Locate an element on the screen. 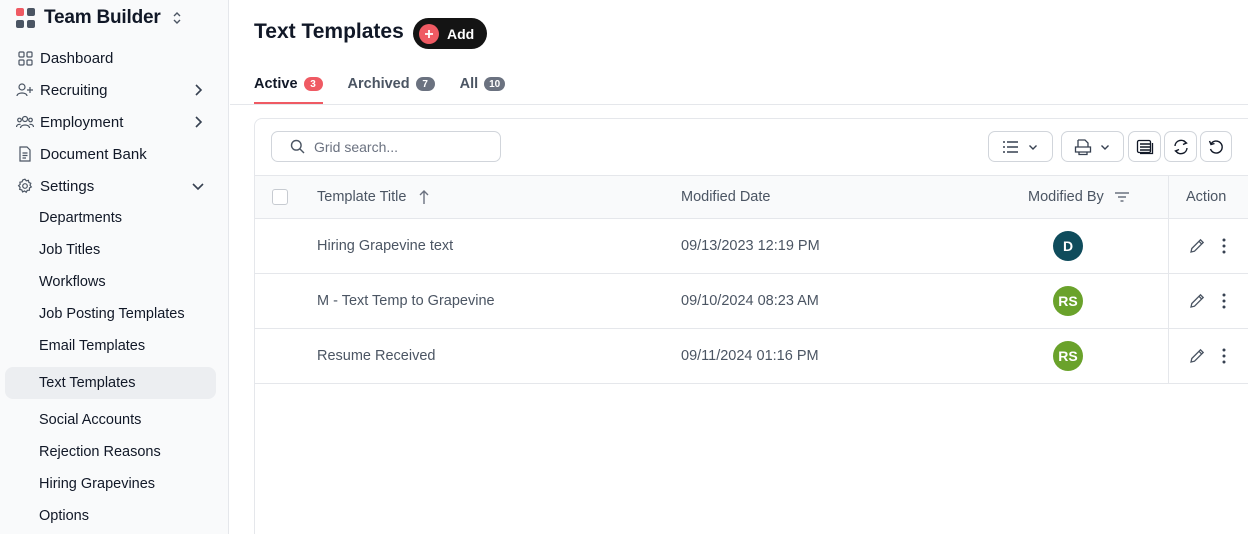 The height and width of the screenshot is (534, 1248). column-header-modified-by: Modified By is located at coordinates (1079, 197).